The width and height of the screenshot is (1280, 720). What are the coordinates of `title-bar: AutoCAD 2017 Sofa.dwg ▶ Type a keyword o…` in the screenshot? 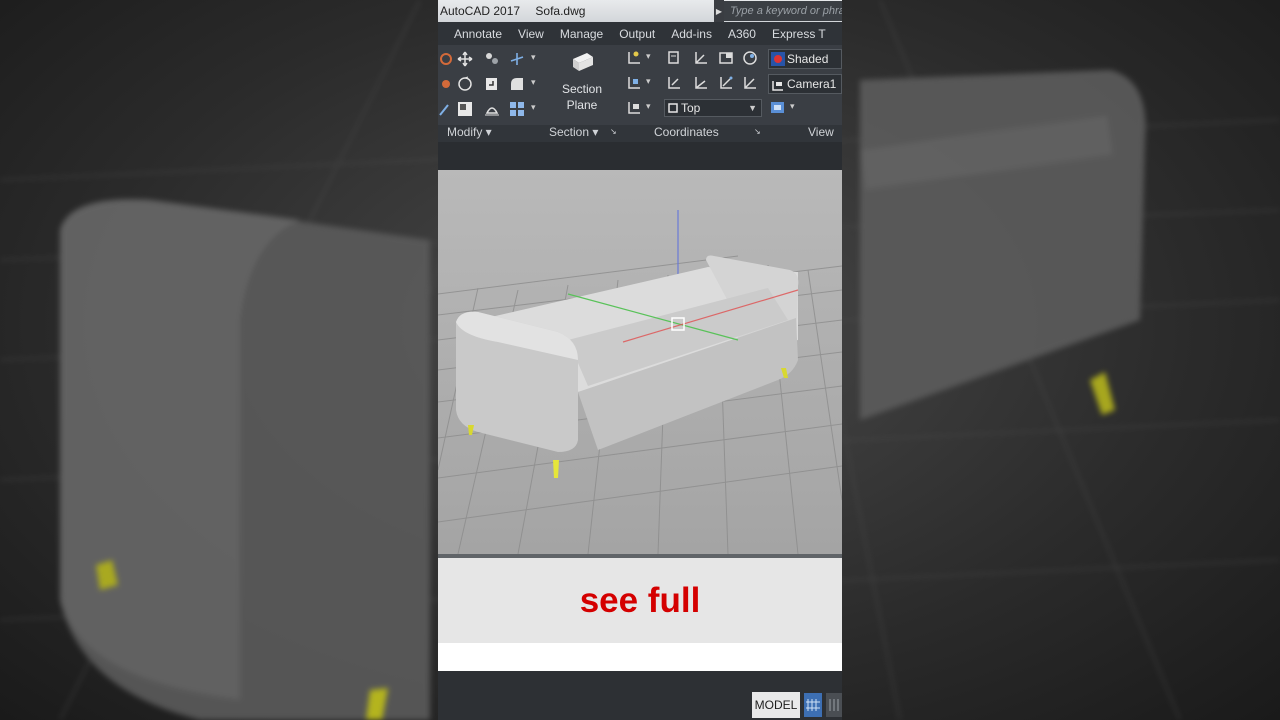 It's located at (640, 11).